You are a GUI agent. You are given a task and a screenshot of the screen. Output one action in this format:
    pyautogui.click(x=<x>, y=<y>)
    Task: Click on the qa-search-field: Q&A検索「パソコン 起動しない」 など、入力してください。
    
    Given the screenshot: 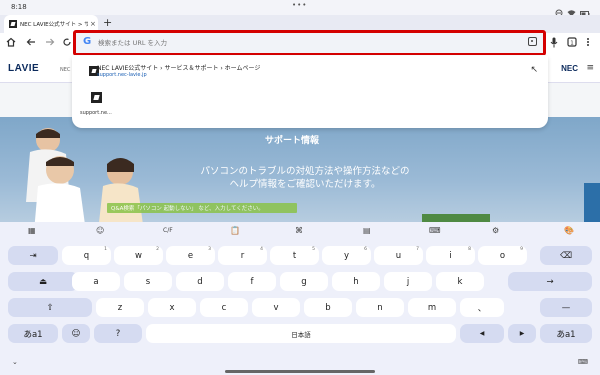 What is the action you would take?
    pyautogui.click(x=202, y=208)
    